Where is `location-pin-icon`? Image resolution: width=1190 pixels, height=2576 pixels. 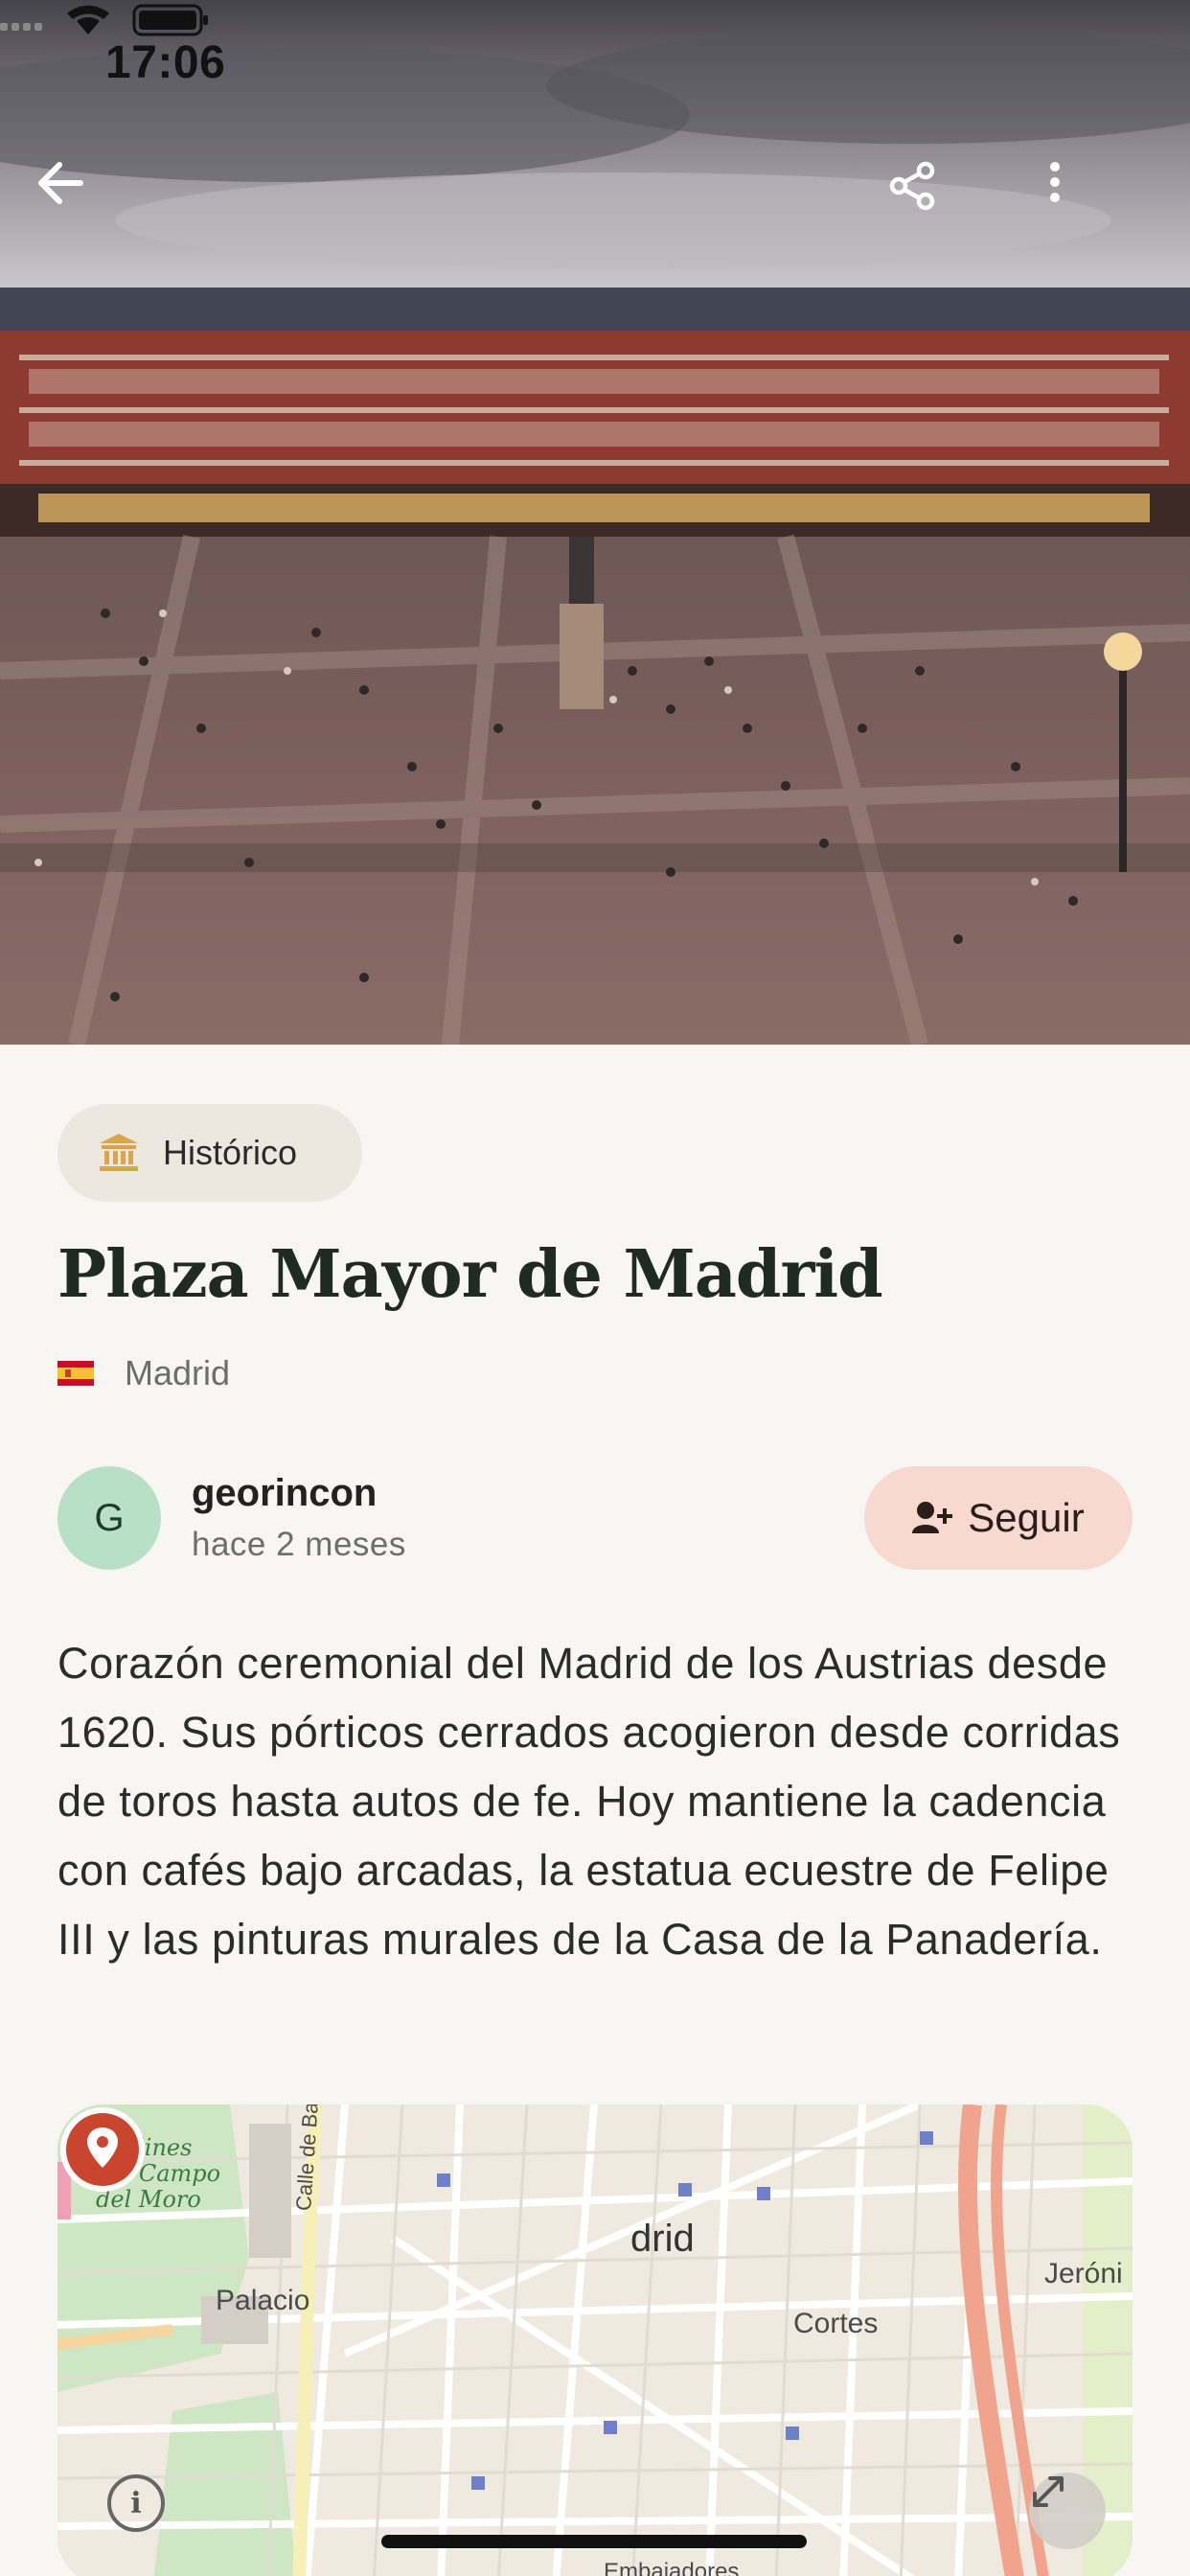
location-pin-icon is located at coordinates (103, 2149).